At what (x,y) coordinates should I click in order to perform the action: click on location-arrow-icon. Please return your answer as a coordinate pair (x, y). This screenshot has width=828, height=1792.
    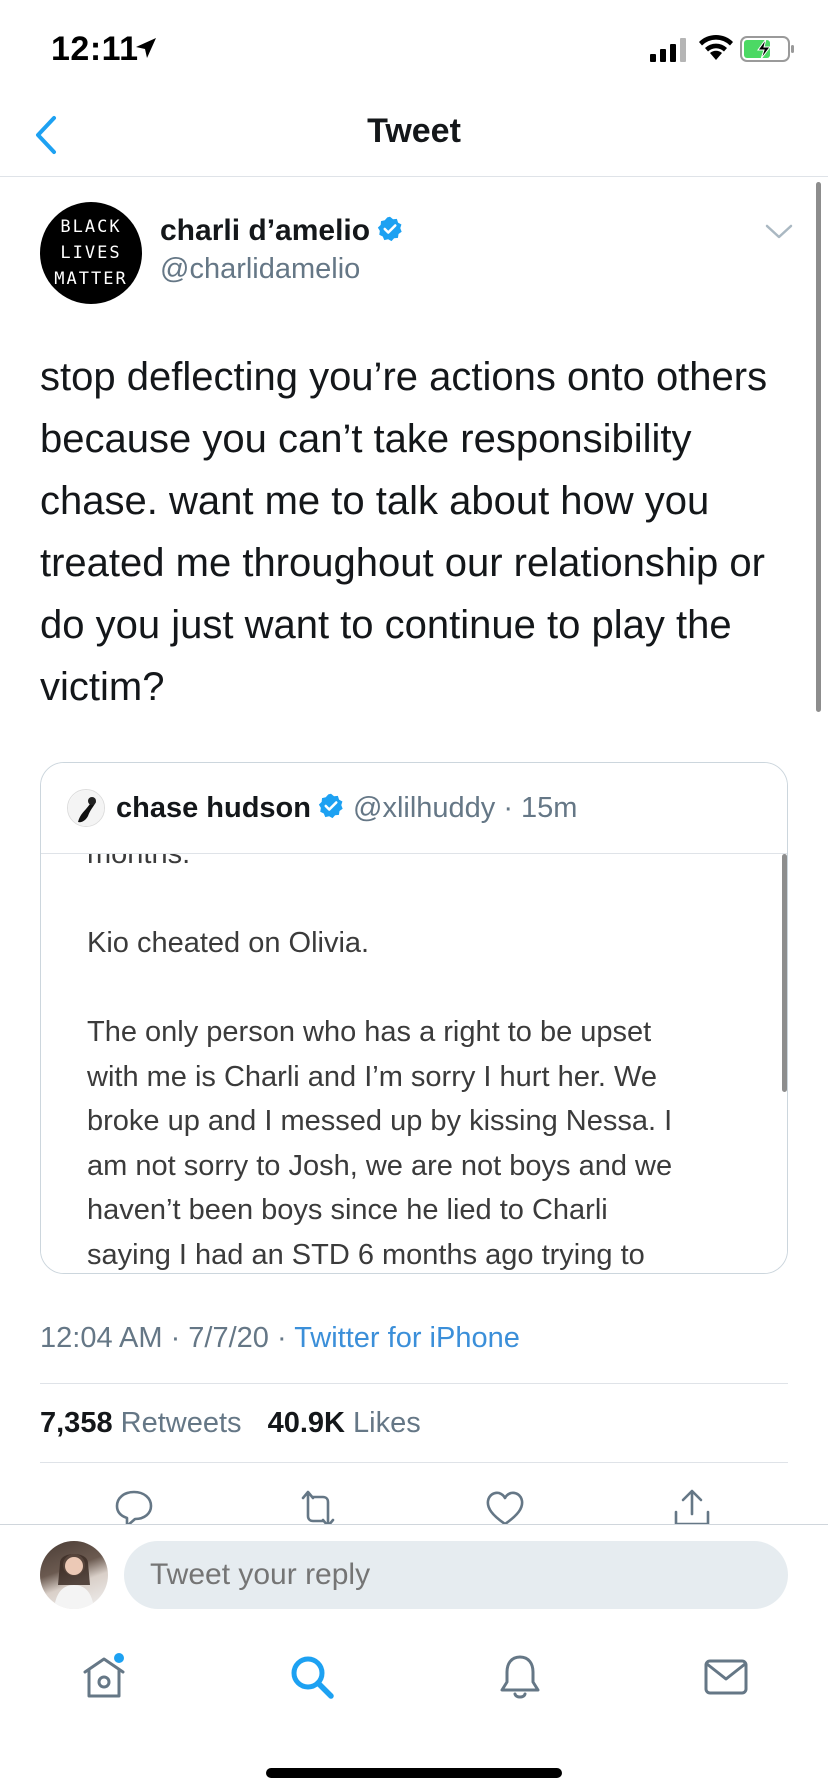
    Looking at the image, I should click on (146, 48).